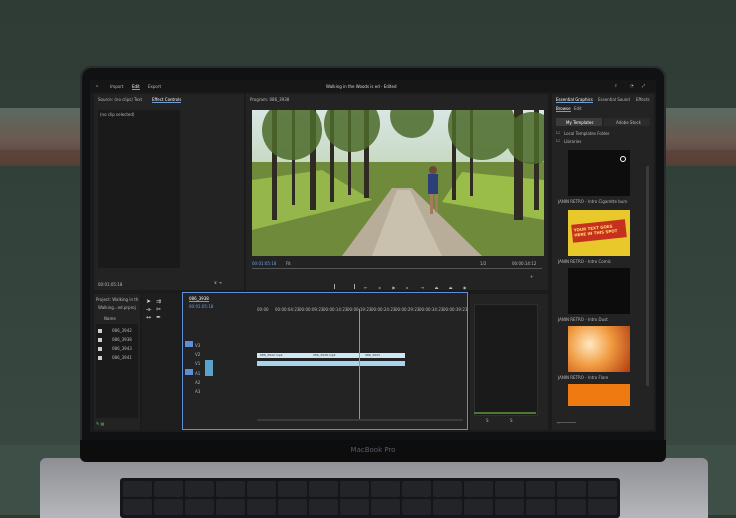 The height and width of the screenshot is (518, 736). I want to click on project-item-label: 086_3943, so click(122, 348).